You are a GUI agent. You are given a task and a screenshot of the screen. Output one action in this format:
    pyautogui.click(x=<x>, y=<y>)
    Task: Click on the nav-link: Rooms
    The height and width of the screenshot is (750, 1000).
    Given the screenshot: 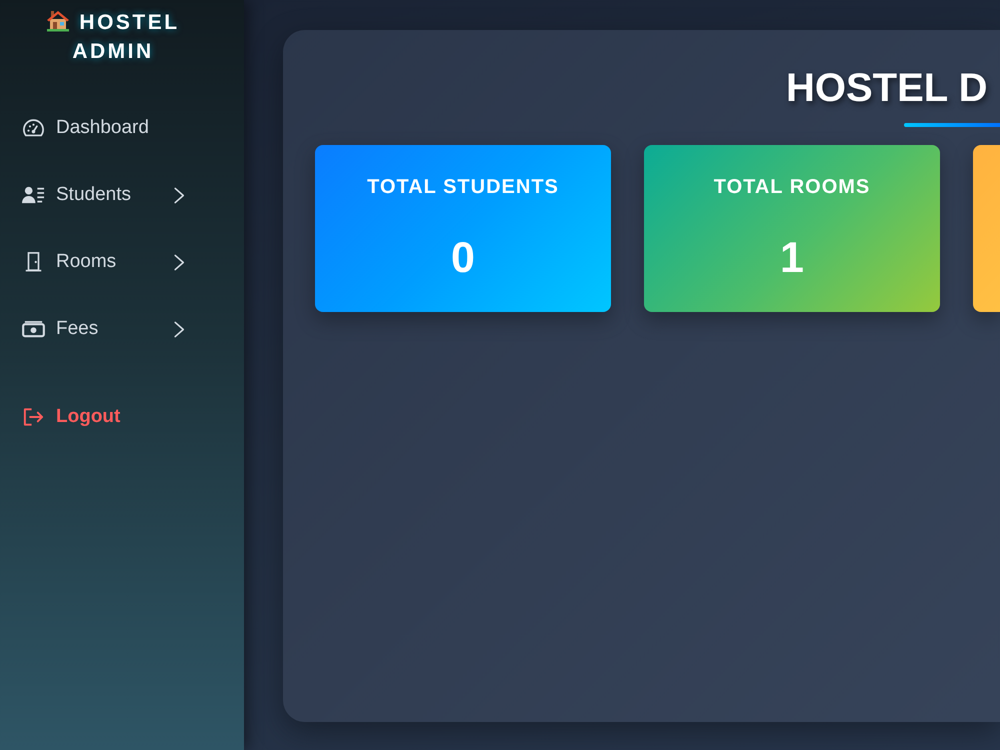 What is the action you would take?
    pyautogui.click(x=122, y=262)
    